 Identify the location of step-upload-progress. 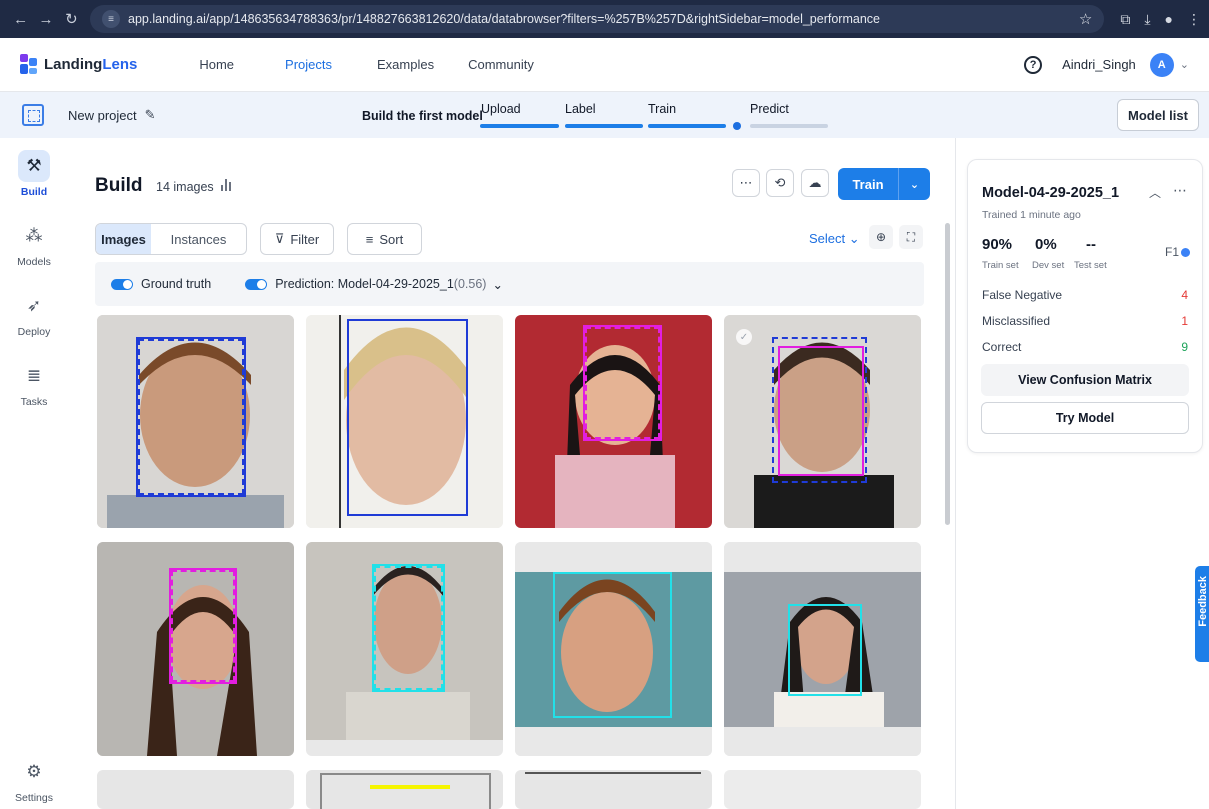
(519, 126).